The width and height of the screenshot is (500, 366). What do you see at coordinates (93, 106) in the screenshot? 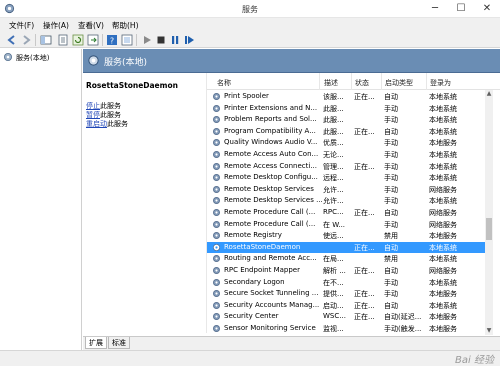
I see `stop-link: 停止` at bounding box center [93, 106].